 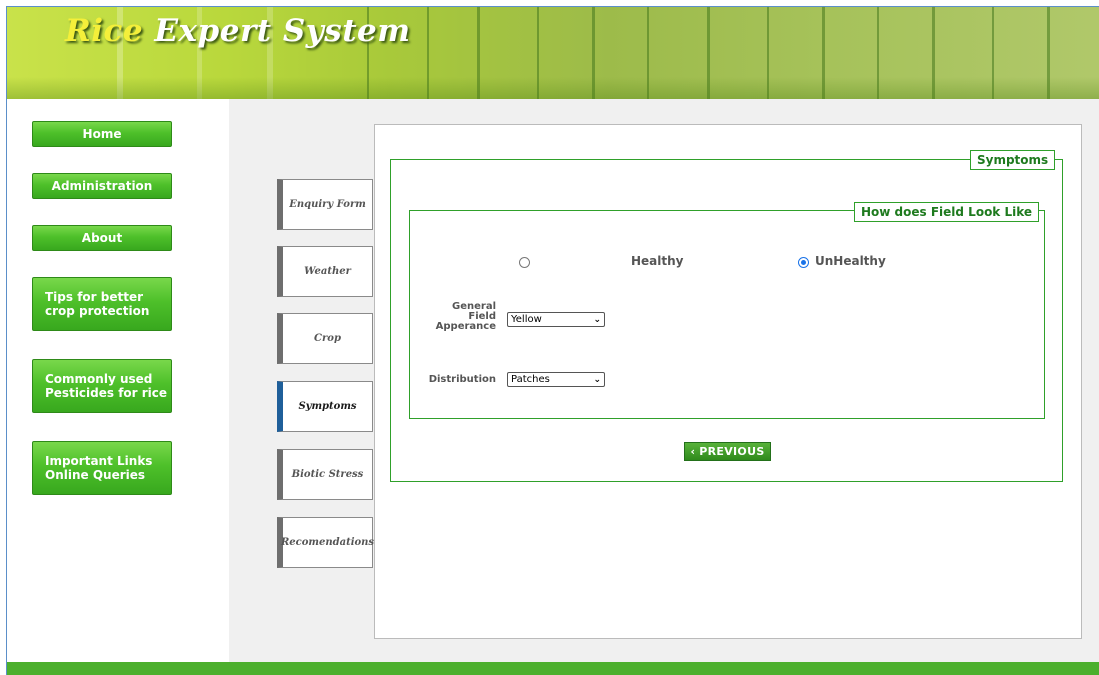 What do you see at coordinates (99, 379) in the screenshot?
I see `nav-pesticides-line1: Commonly used` at bounding box center [99, 379].